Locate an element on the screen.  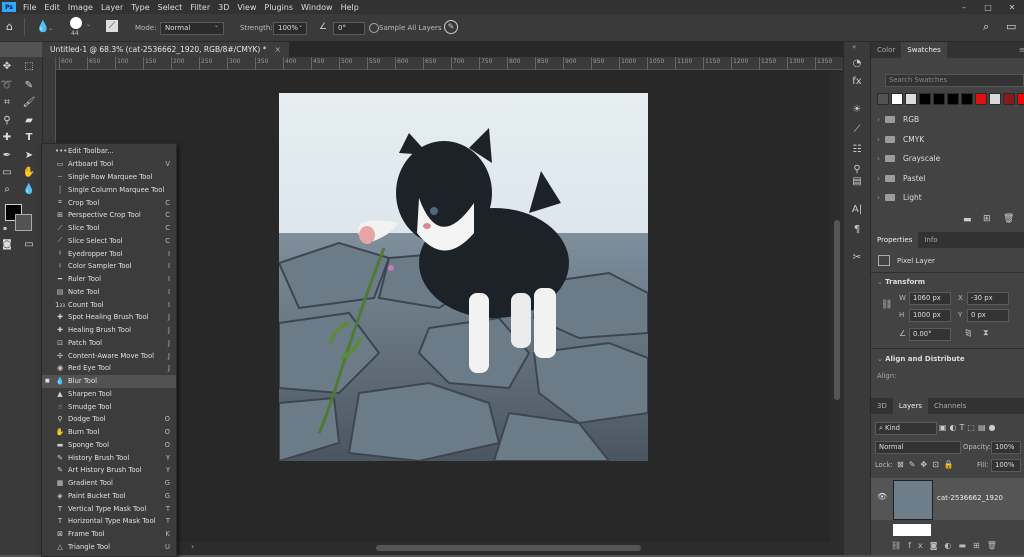
brush-preview-icon is located at coordinates (76, 23).